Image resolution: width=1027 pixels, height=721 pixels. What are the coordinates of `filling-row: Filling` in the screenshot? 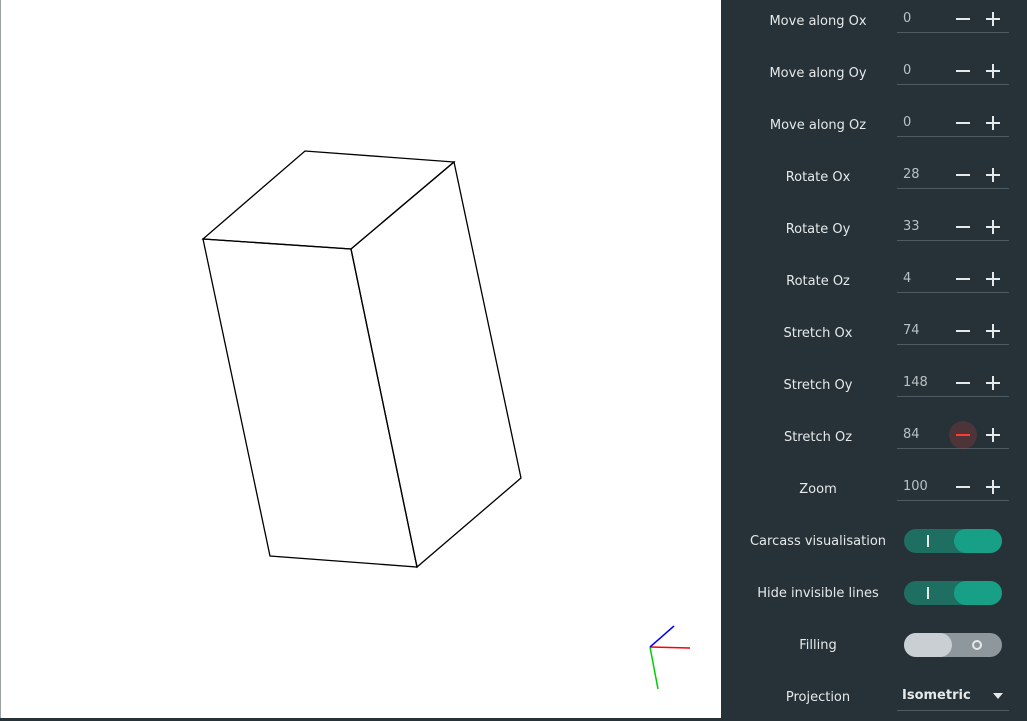 It's located at (874, 645).